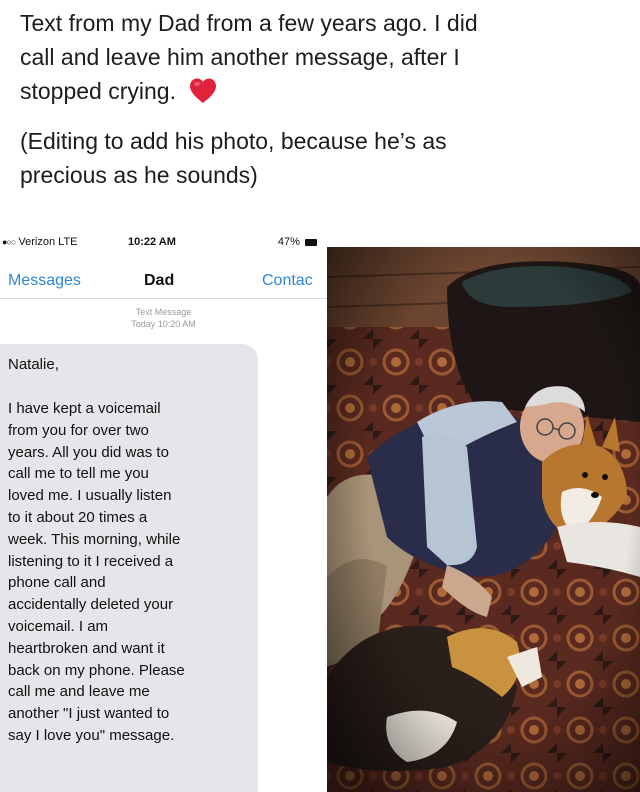  What do you see at coordinates (163, 324) in the screenshot?
I see `message-timestamp: Today 10:20 AM` at bounding box center [163, 324].